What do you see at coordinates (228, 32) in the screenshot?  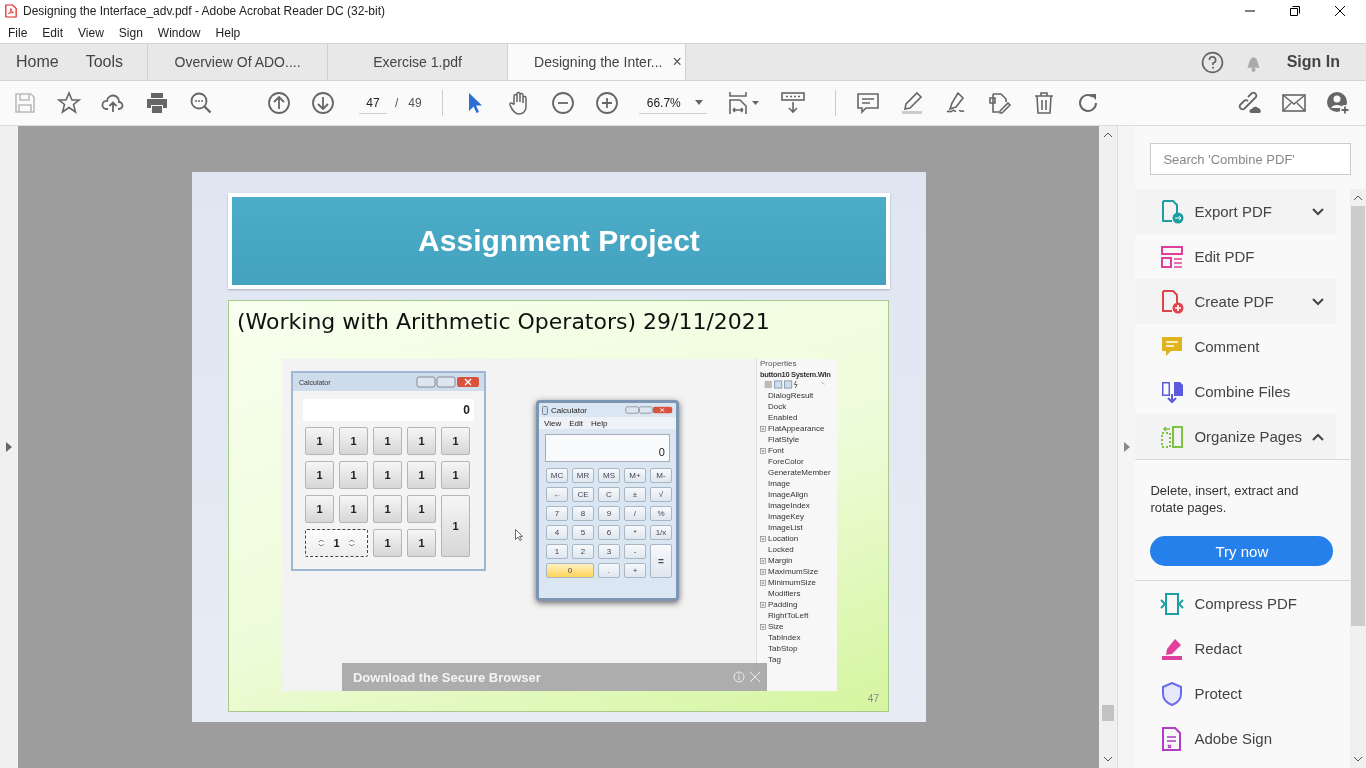 I see `menu-item: Help` at bounding box center [228, 32].